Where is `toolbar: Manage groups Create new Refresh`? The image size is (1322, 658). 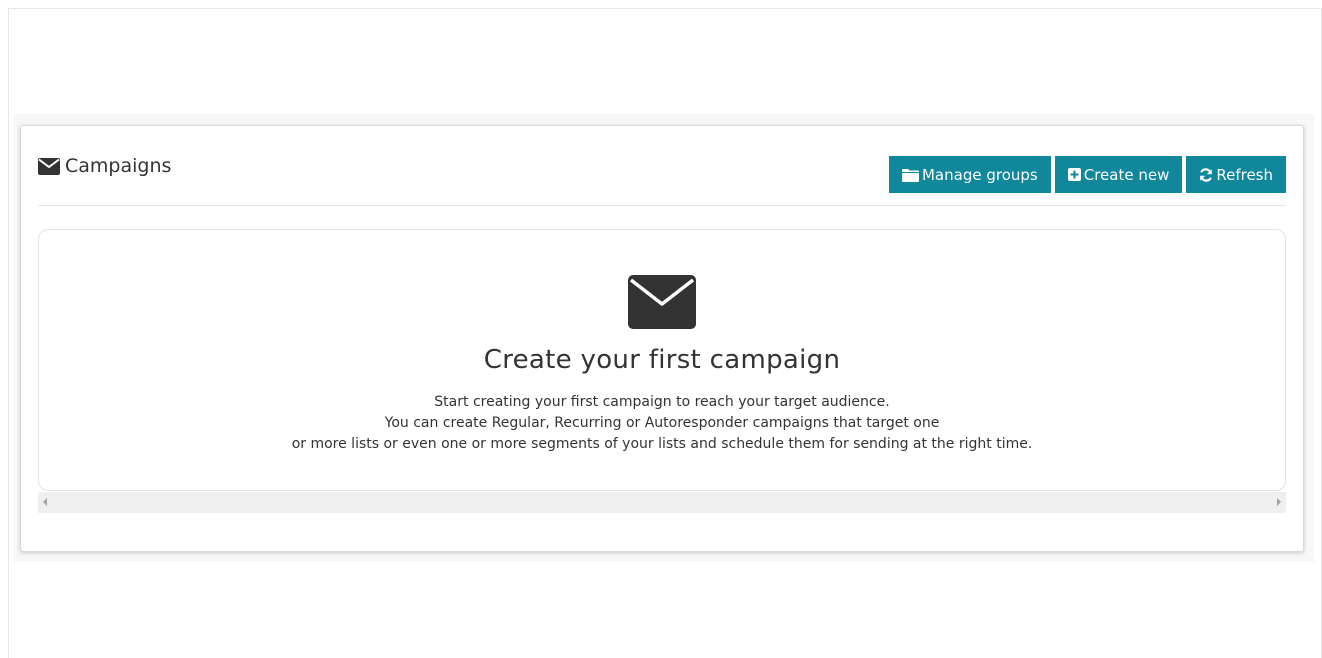
toolbar: Manage groups Create new Refresh is located at coordinates (1087, 174).